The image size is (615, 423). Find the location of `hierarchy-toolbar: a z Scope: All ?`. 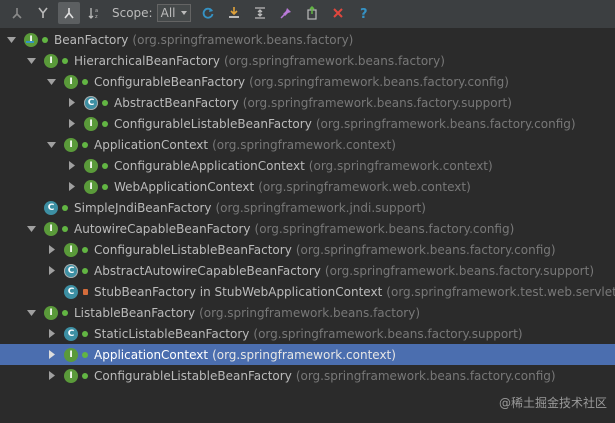

hierarchy-toolbar: a z Scope: All ? is located at coordinates (307, 13).